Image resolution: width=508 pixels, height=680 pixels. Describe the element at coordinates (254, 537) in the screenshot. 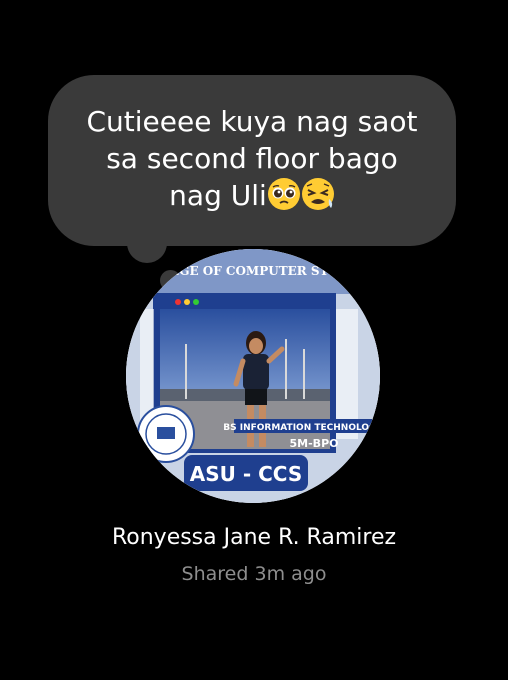

I see `profile-name: Ronyessa Jane R. Ramirez` at that location.